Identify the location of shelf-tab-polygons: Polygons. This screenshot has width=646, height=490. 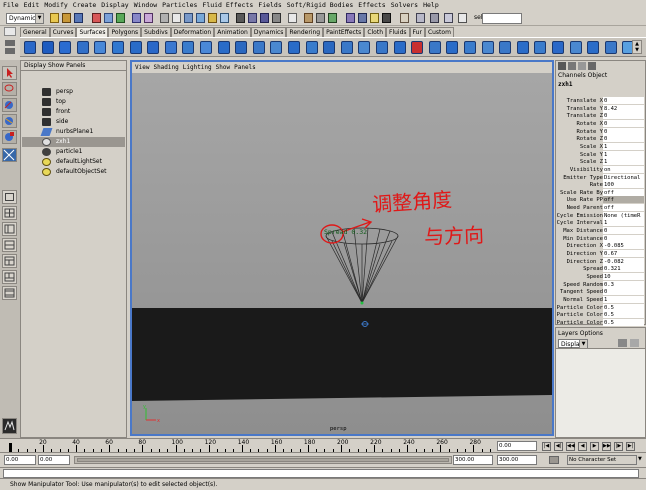
(125, 32).